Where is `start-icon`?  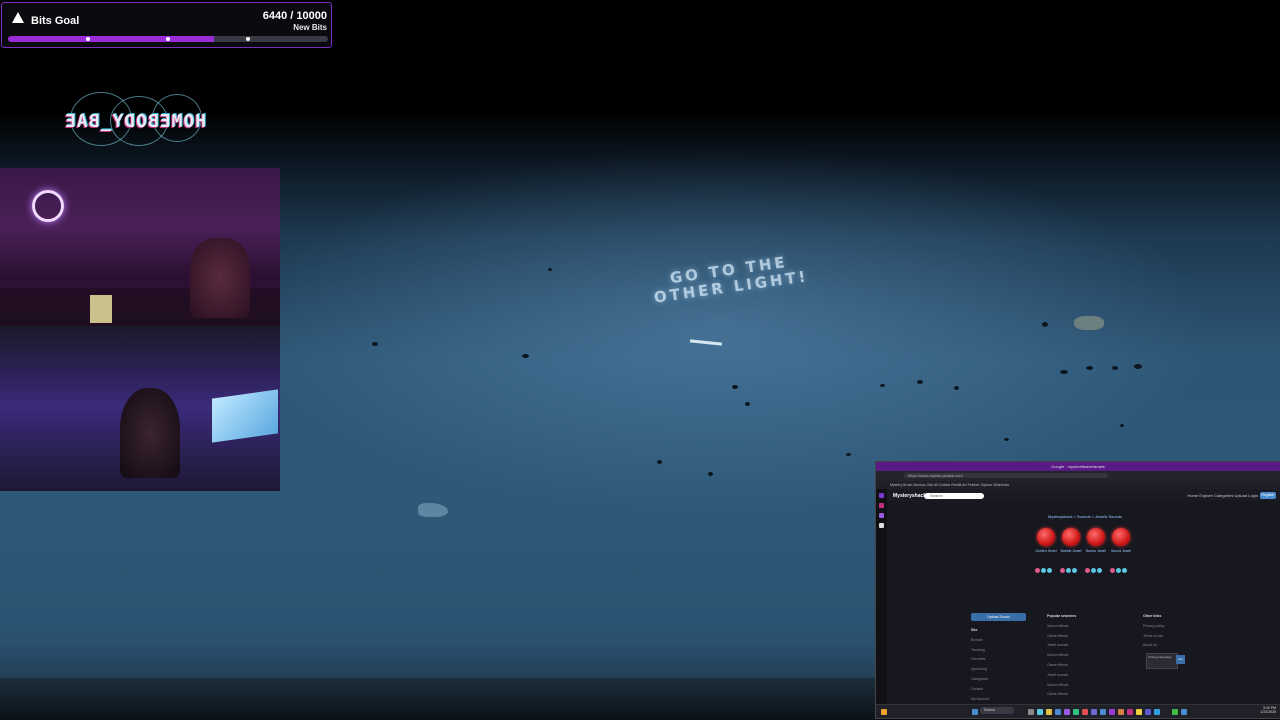
start-icon is located at coordinates (975, 712).